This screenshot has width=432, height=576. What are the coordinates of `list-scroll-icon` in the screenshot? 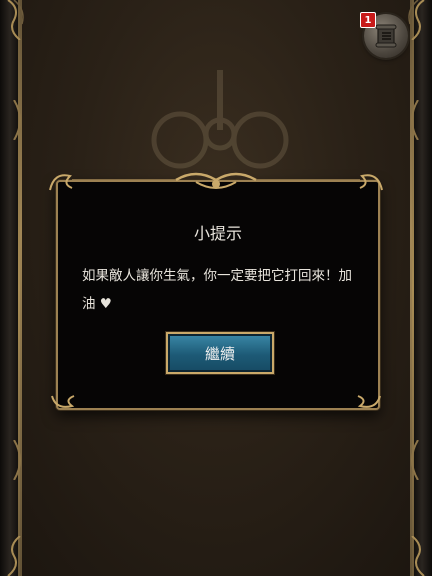 It's located at (386, 36).